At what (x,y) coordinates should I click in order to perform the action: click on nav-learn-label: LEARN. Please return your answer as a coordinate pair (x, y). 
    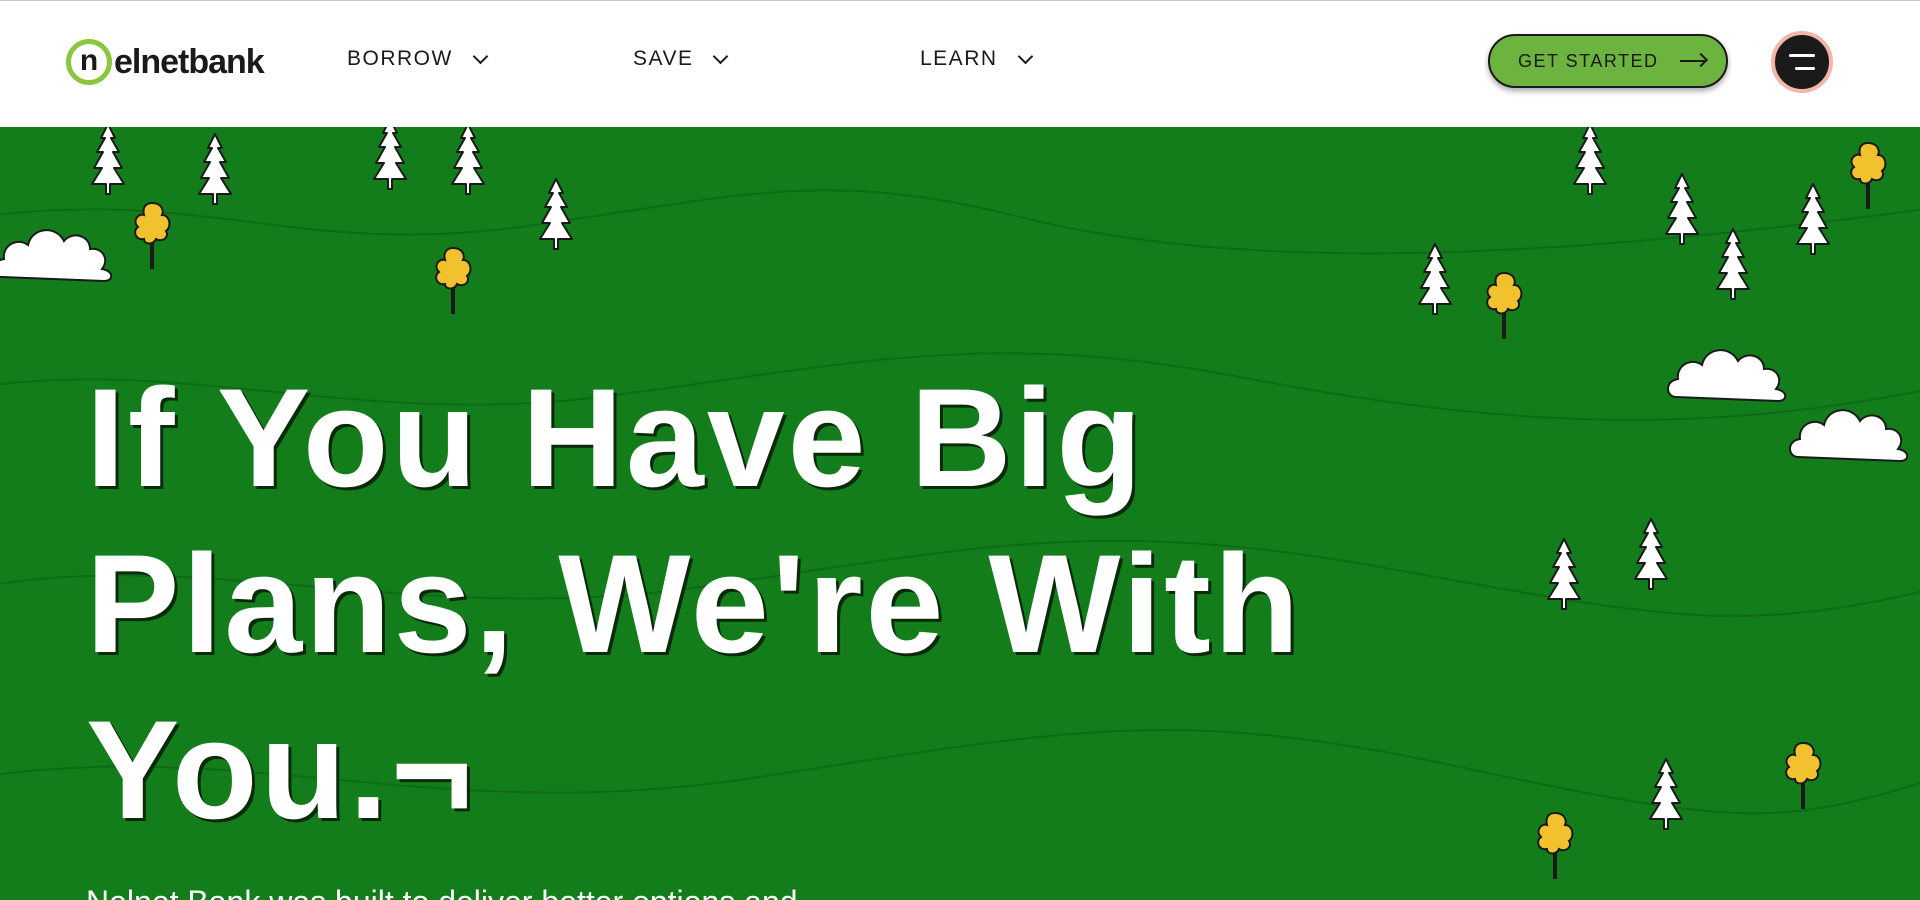
    Looking at the image, I should click on (959, 58).